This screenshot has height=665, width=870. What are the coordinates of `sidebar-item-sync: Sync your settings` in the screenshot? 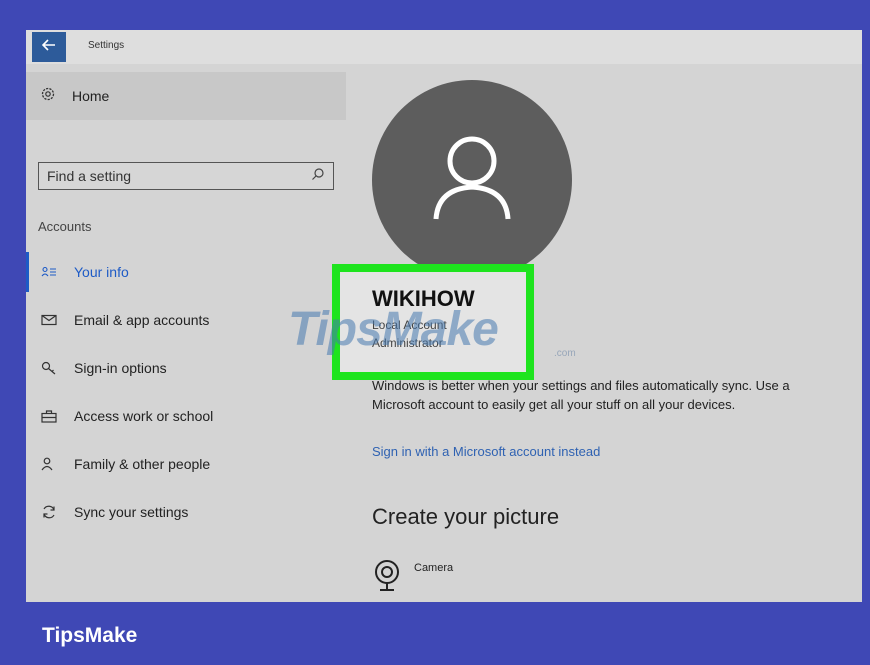 It's located at (186, 512).